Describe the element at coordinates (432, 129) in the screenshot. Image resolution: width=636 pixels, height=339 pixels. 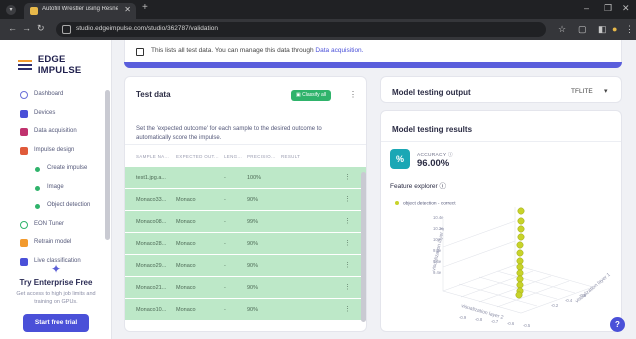
I see `model-testing-results-title: Model testing results` at that location.